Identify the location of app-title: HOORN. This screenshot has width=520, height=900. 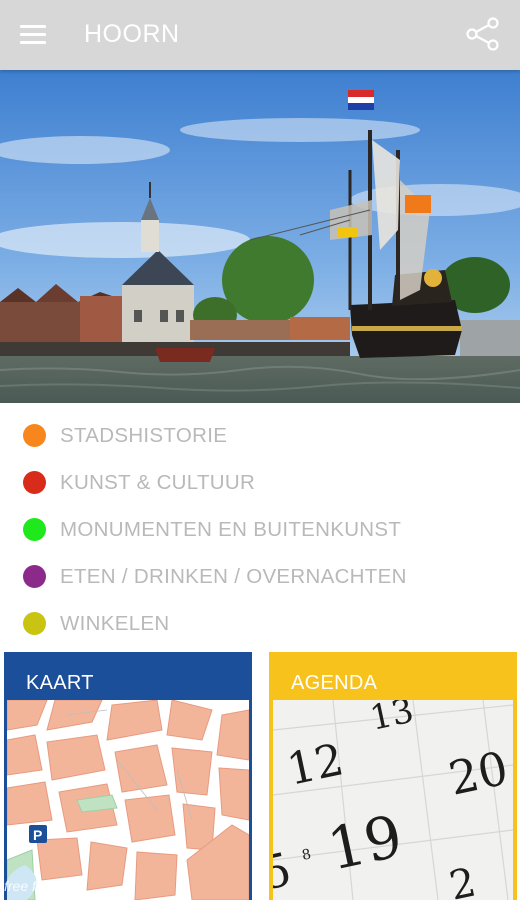
(132, 34).